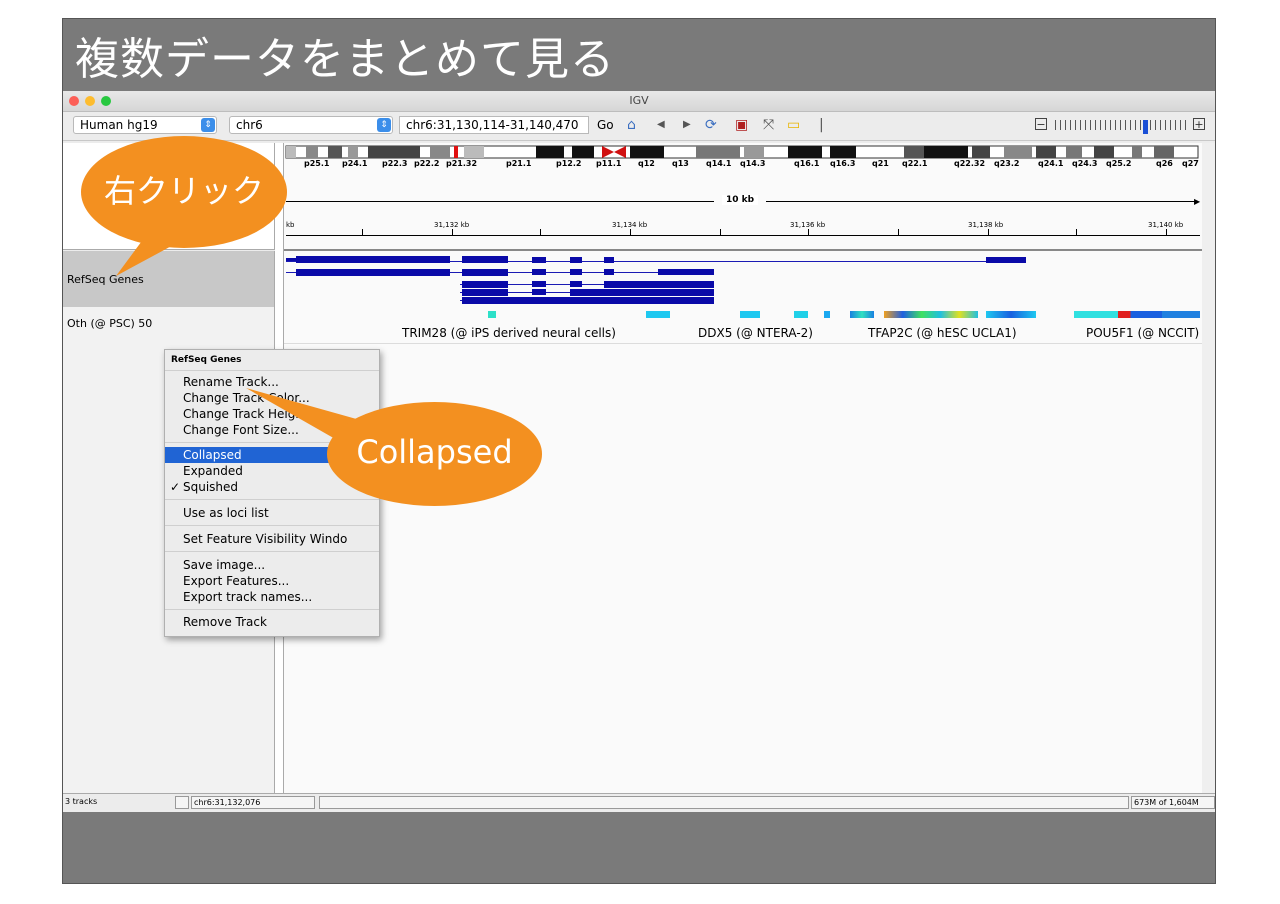  Describe the element at coordinates (290, 225) in the screenshot. I see `ruler-label: kb` at that location.